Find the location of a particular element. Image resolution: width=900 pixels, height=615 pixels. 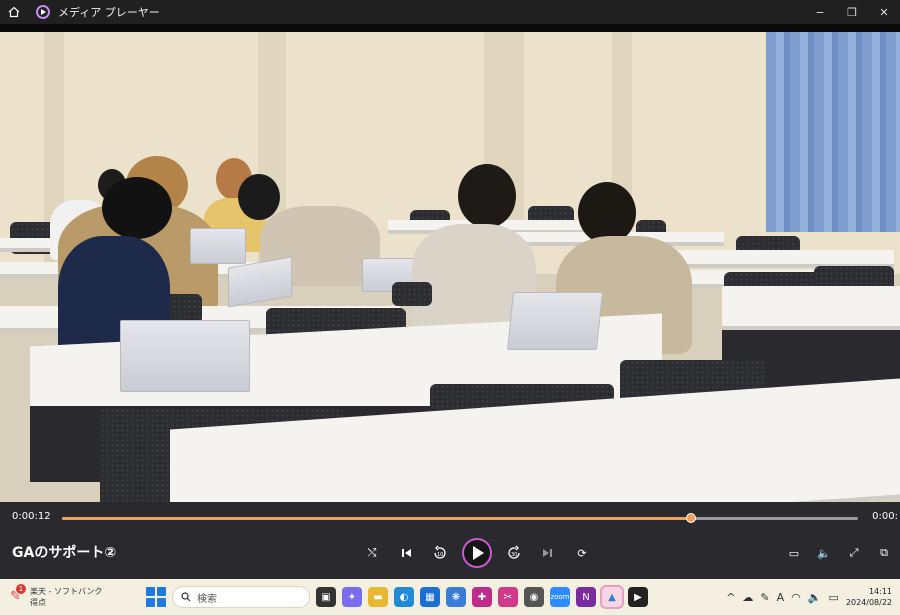

speaker-icon: 🔈 is located at coordinates (815, 597).